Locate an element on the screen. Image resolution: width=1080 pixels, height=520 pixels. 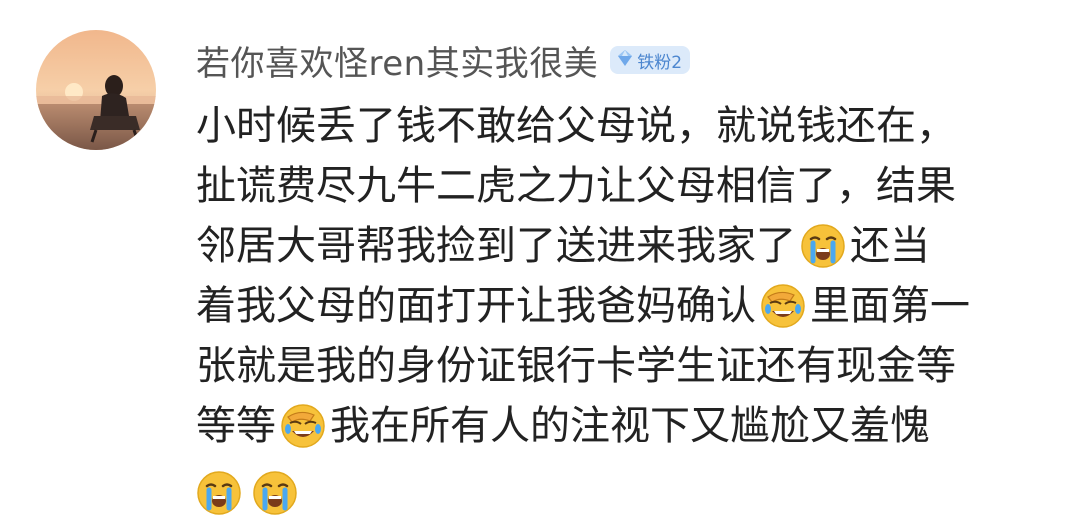
comment-text: 邻居大哥帮我捡到了送进来我家了 is located at coordinates (496, 246).